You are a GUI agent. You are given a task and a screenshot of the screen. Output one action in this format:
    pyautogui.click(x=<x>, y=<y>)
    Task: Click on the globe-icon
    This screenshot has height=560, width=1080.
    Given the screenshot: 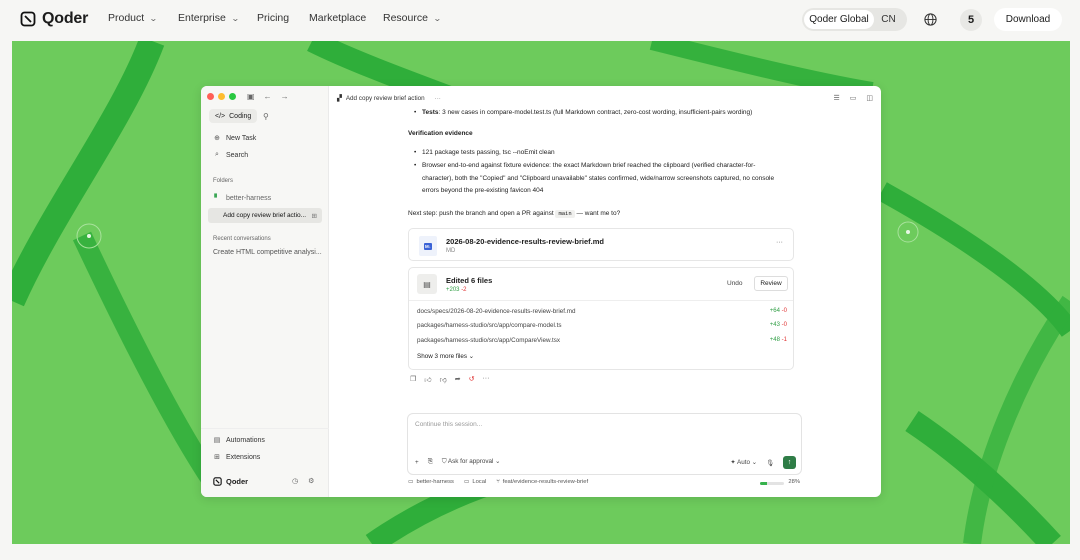 What is the action you would take?
    pyautogui.click(x=930, y=19)
    